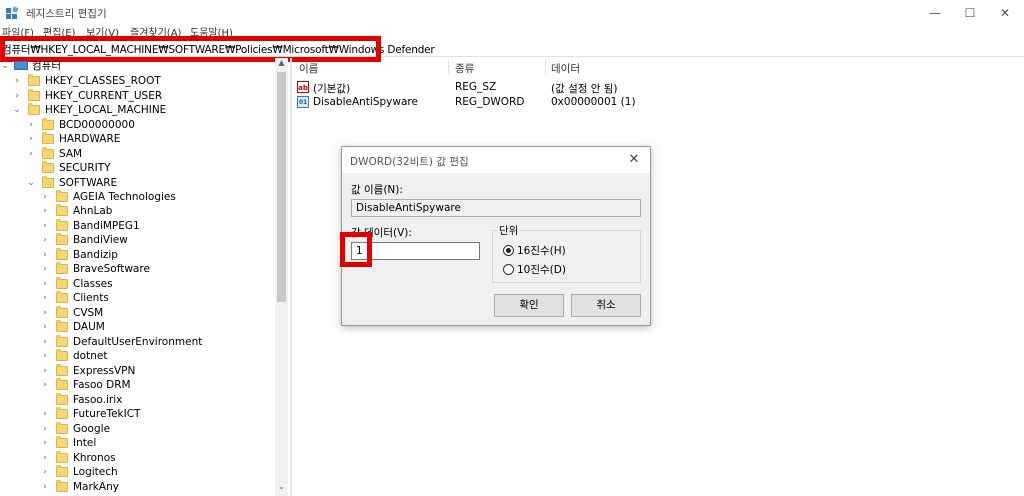  I want to click on tree-item: › Google, so click(75, 428).